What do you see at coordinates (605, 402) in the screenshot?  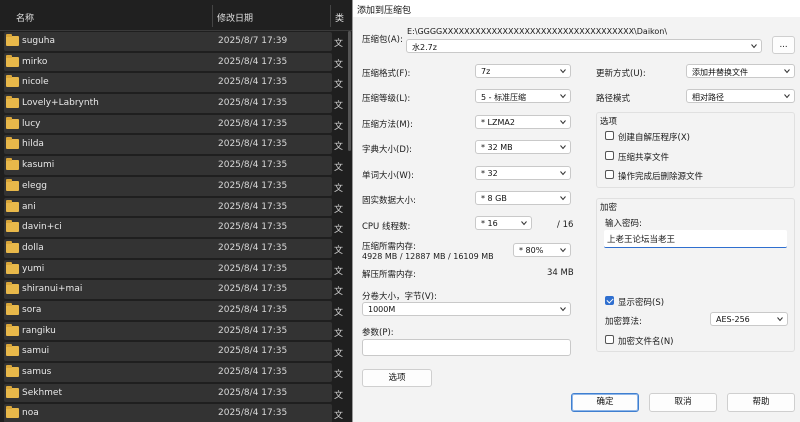 I see `ok-button: 确定` at bounding box center [605, 402].